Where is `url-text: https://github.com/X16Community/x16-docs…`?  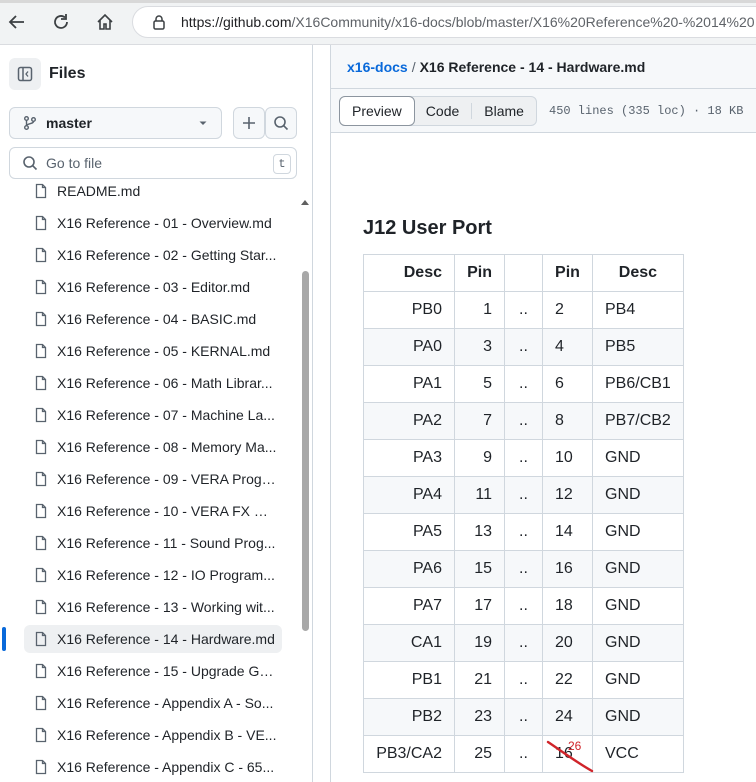 url-text: https://github.com/X16Community/x16-docs… is located at coordinates (468, 22).